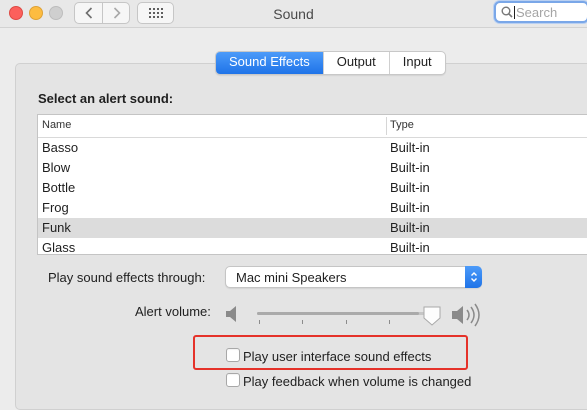  I want to click on row-name: Blow, so click(56, 167).